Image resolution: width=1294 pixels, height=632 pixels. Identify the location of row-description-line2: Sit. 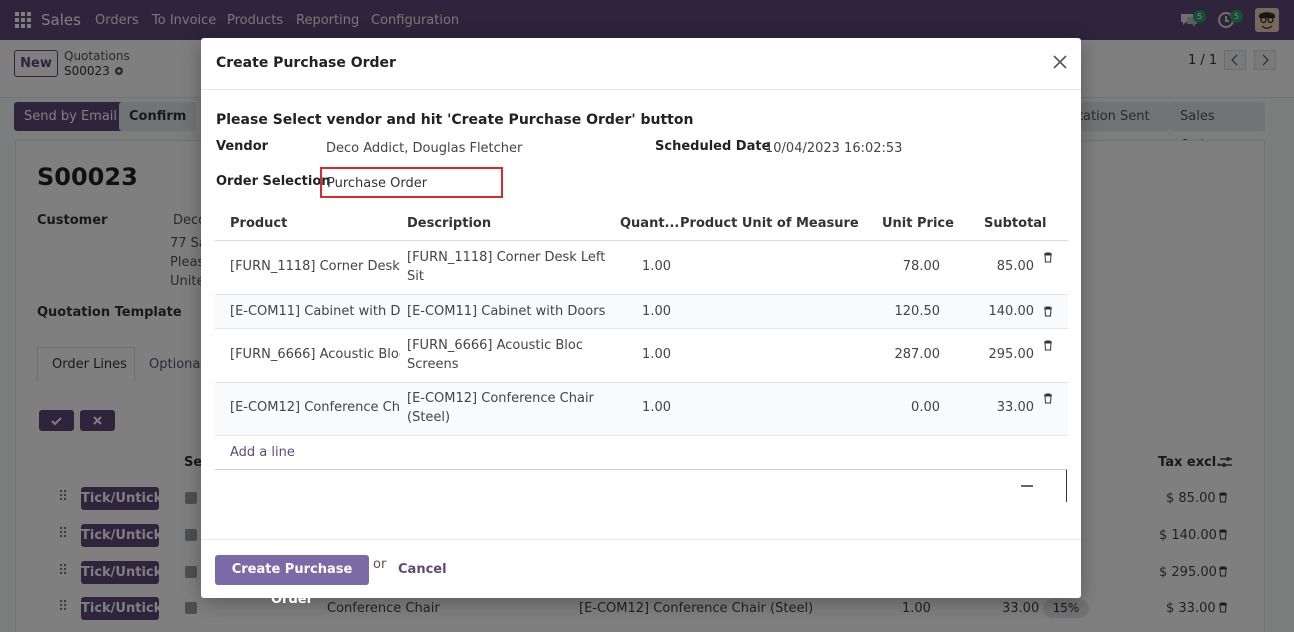
(415, 276).